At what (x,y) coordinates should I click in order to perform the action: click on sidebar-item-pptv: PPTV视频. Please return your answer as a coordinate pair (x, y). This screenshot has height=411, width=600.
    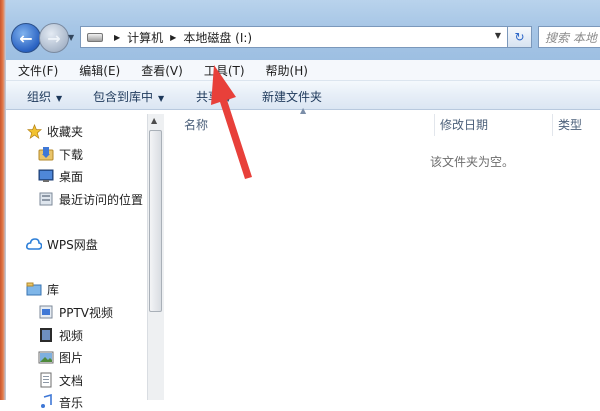
    Looking at the image, I should click on (75, 312).